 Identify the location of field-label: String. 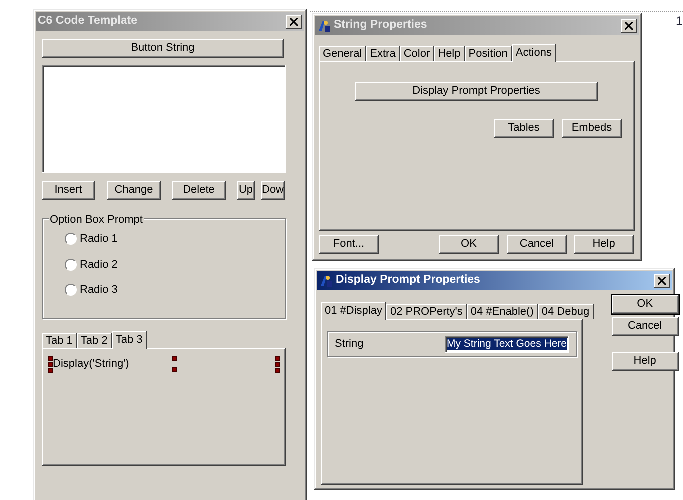
(349, 344).